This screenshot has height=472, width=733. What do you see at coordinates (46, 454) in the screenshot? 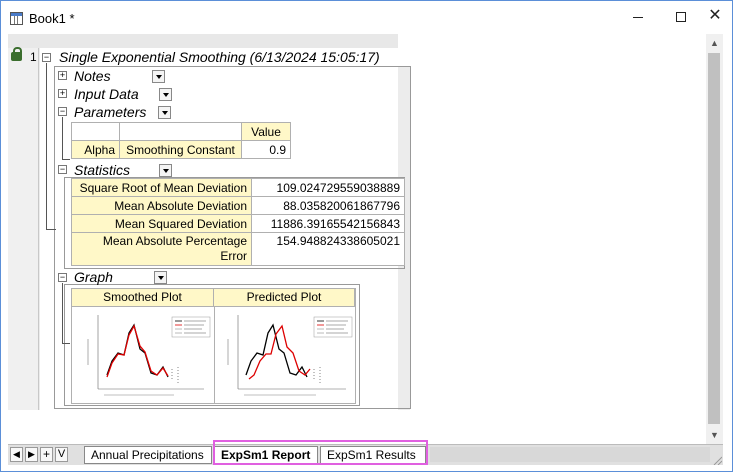
I see `add-sheet-icon: +` at bounding box center [46, 454].